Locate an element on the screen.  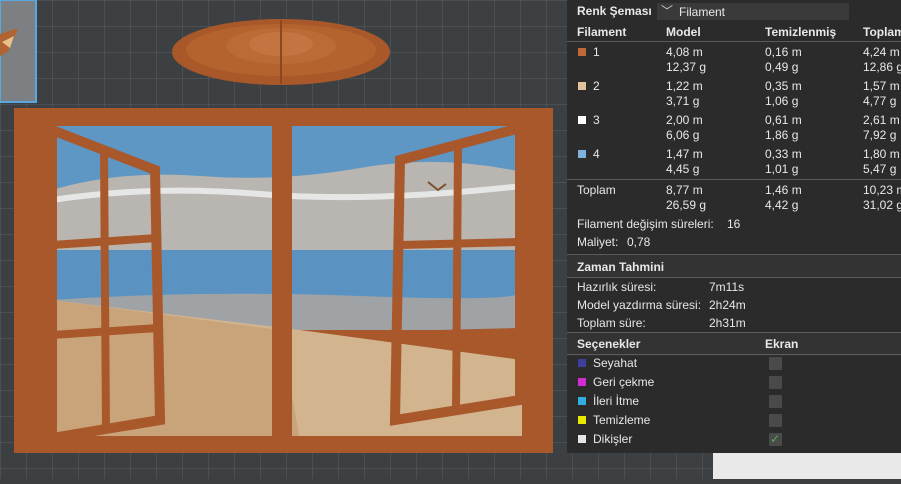
filament-changes-label: Filament değişim süreleri: is located at coordinates (645, 224).